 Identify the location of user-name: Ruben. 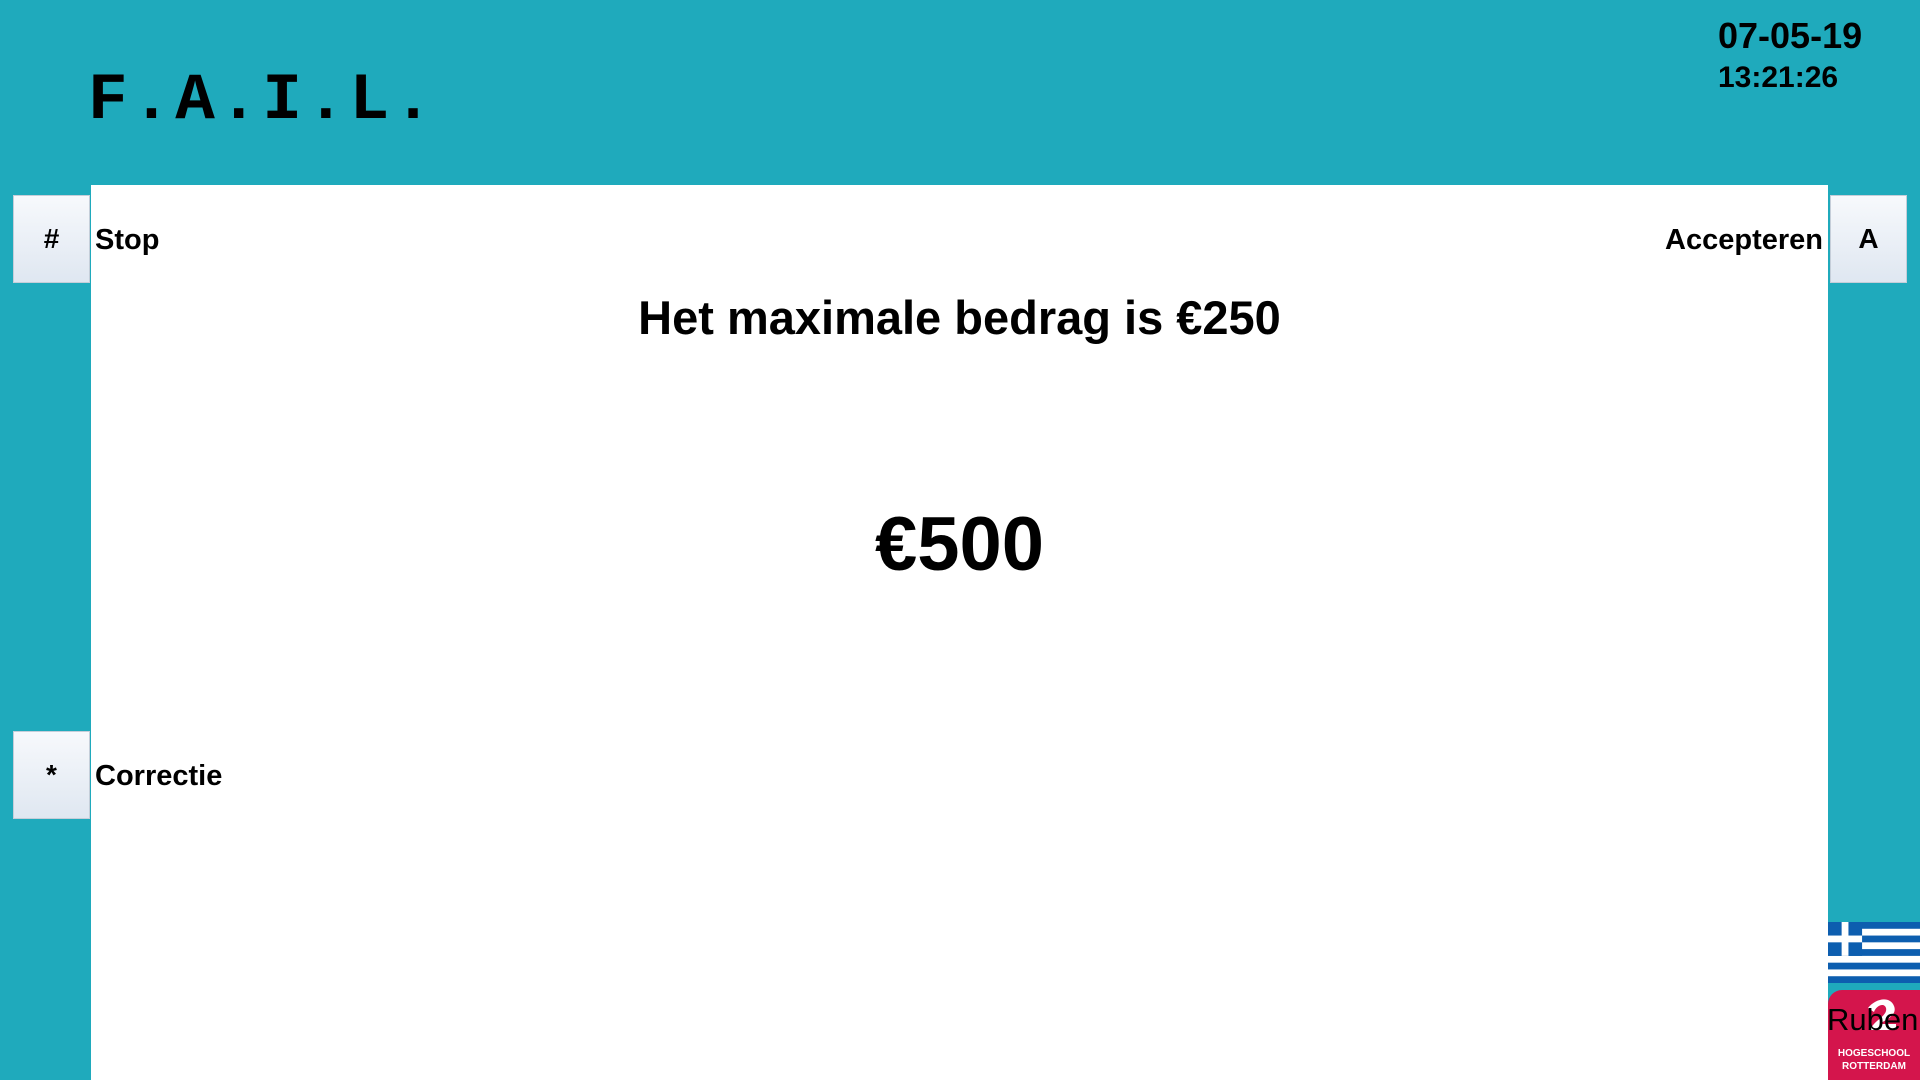
(1873, 1019).